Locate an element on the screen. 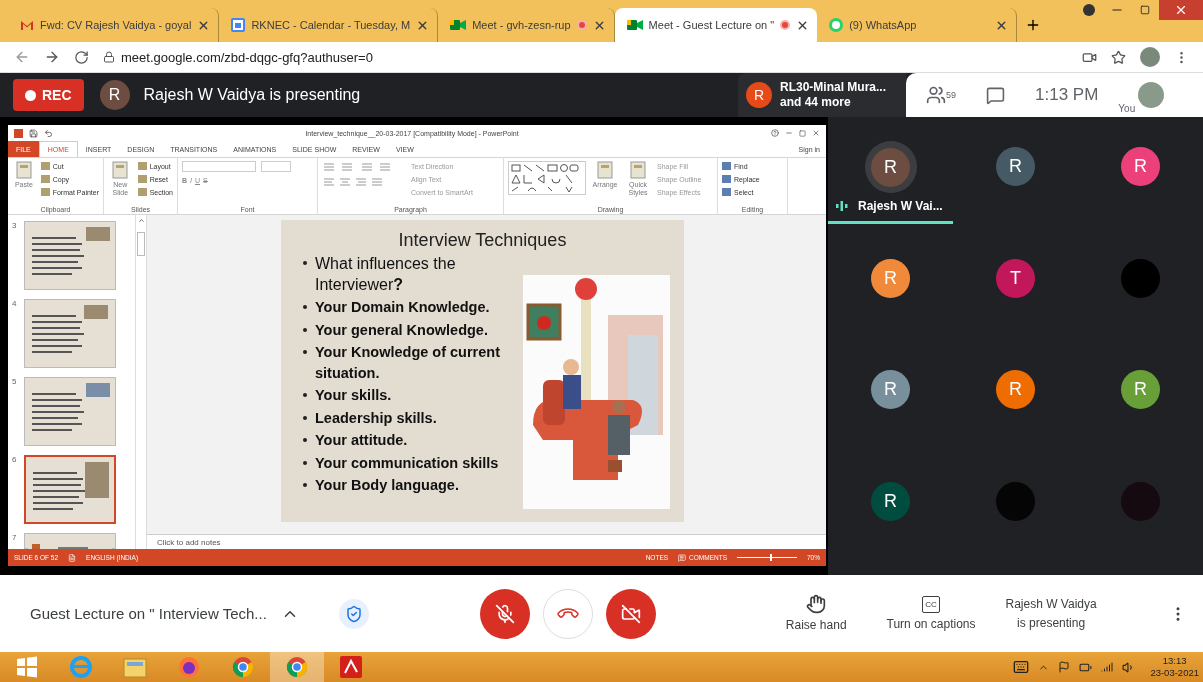 The height and width of the screenshot is (682, 1203). bullet-text: What influences the Interviewer? is located at coordinates (386, 274).